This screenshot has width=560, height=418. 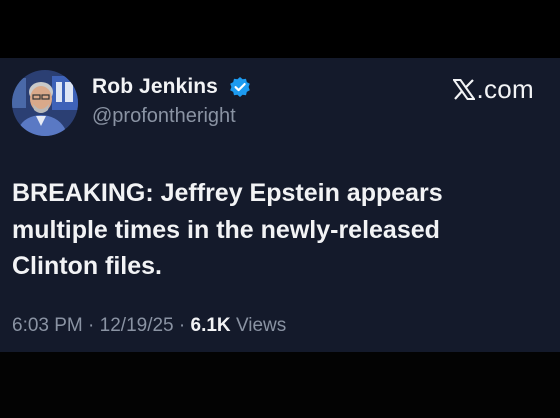 I want to click on views-count: 6.1K, so click(x=210, y=325).